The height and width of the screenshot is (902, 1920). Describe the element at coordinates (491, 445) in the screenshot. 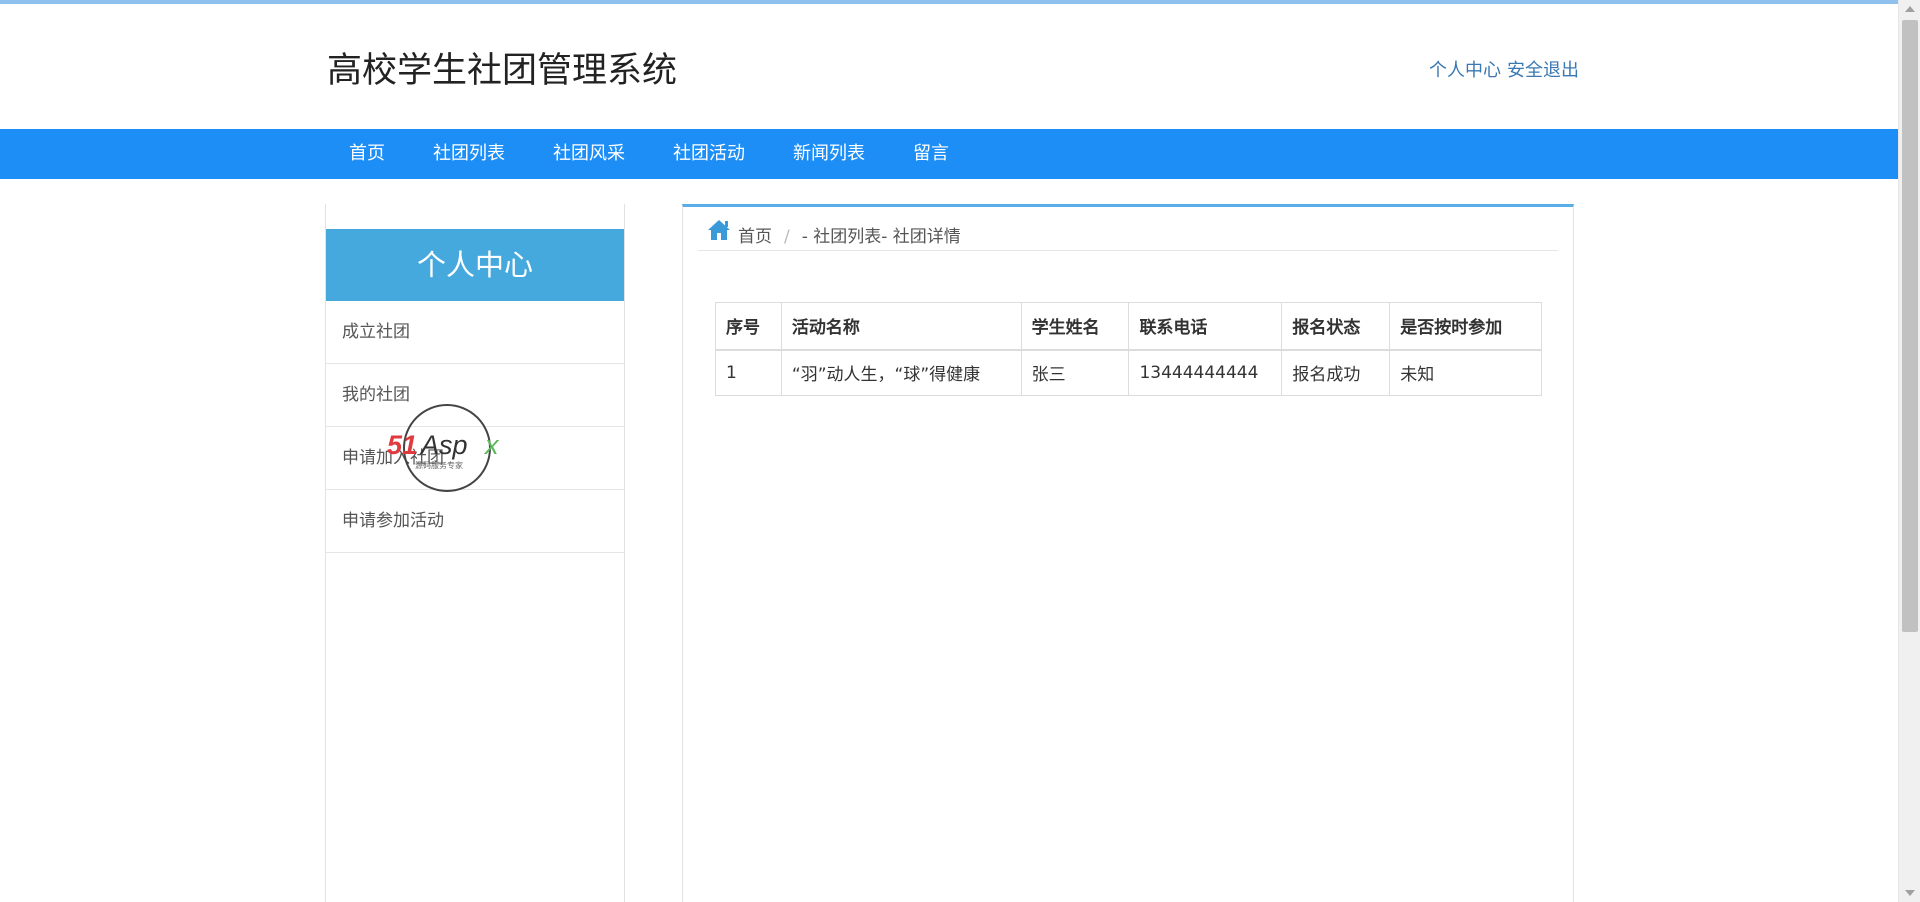

I see `svg-text: x` at that location.